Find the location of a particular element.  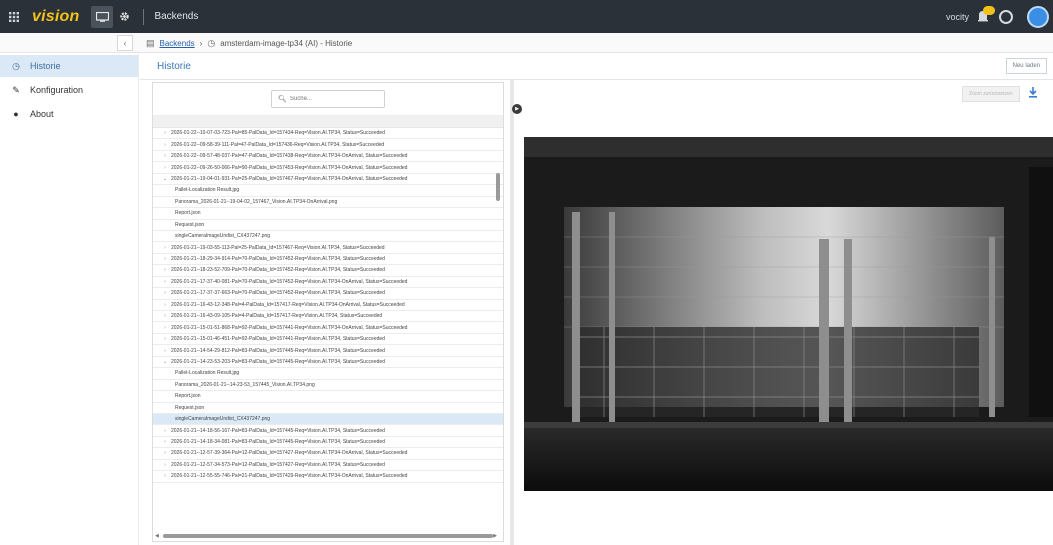

splitter-handle-icon: ▶ is located at coordinates (517, 109).